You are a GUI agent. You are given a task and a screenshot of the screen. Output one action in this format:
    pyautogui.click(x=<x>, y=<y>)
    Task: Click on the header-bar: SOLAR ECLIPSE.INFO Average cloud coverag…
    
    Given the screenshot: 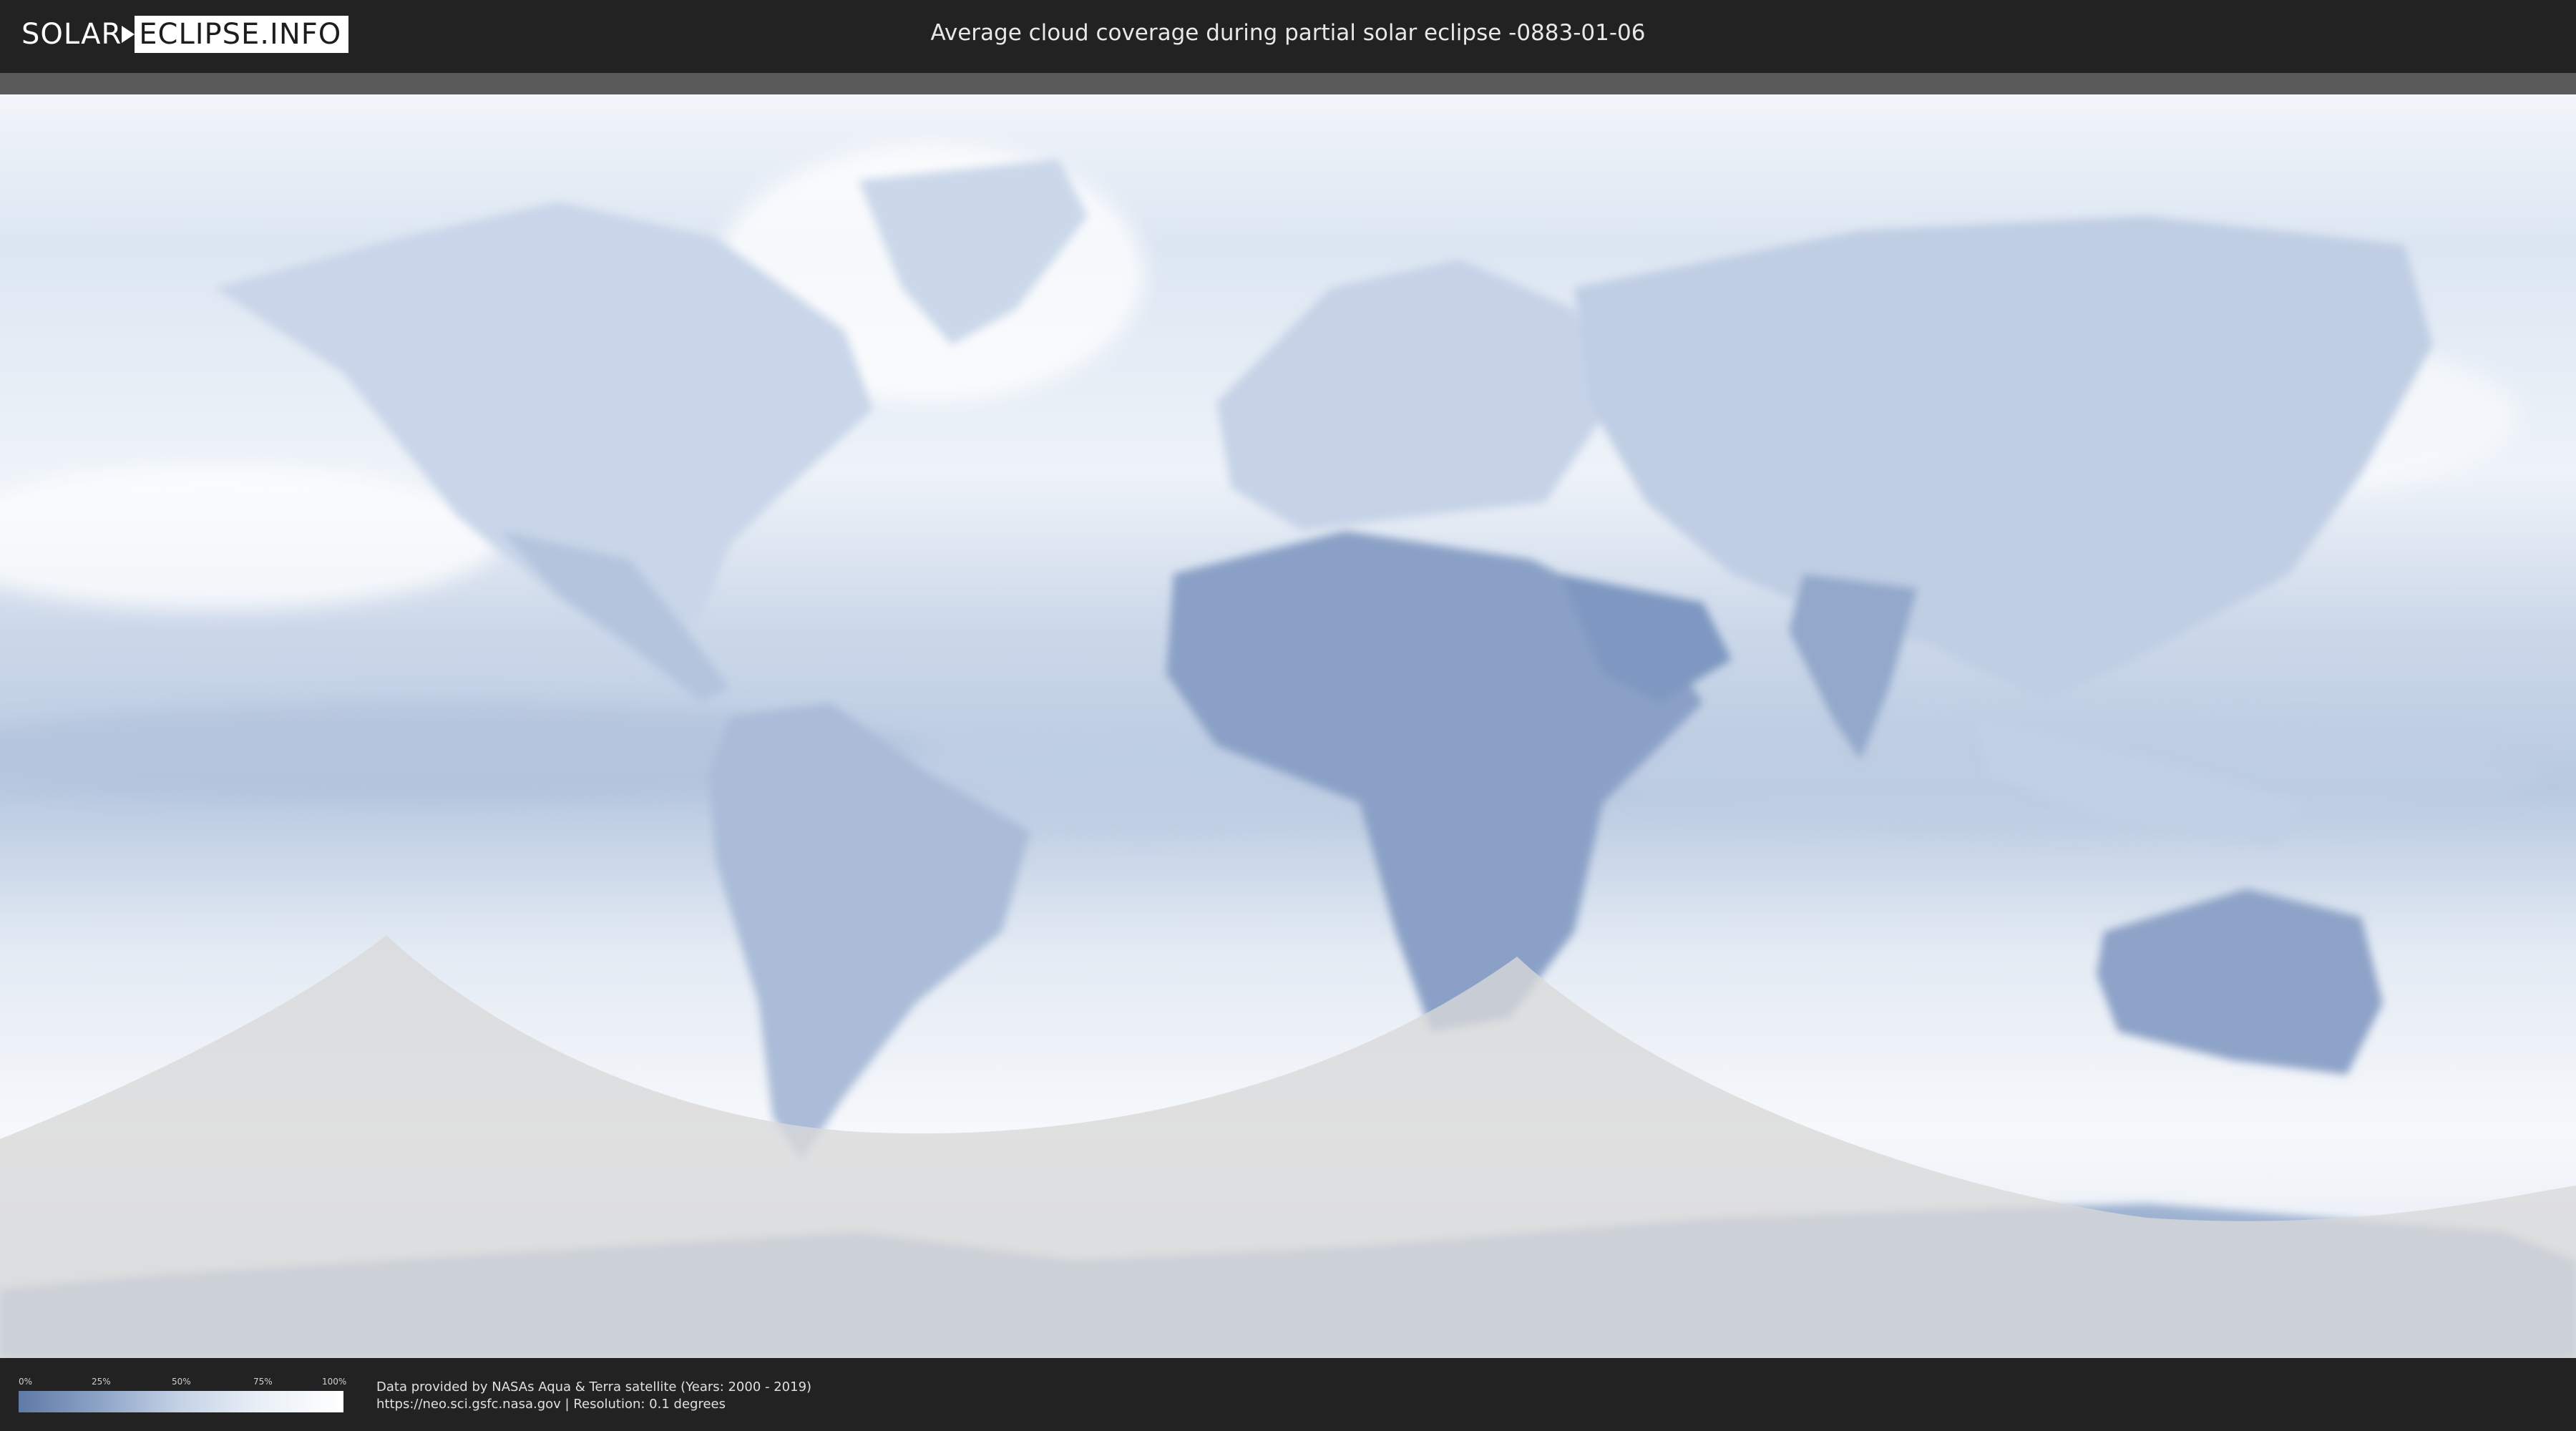 What is the action you would take?
    pyautogui.click(x=1288, y=36)
    